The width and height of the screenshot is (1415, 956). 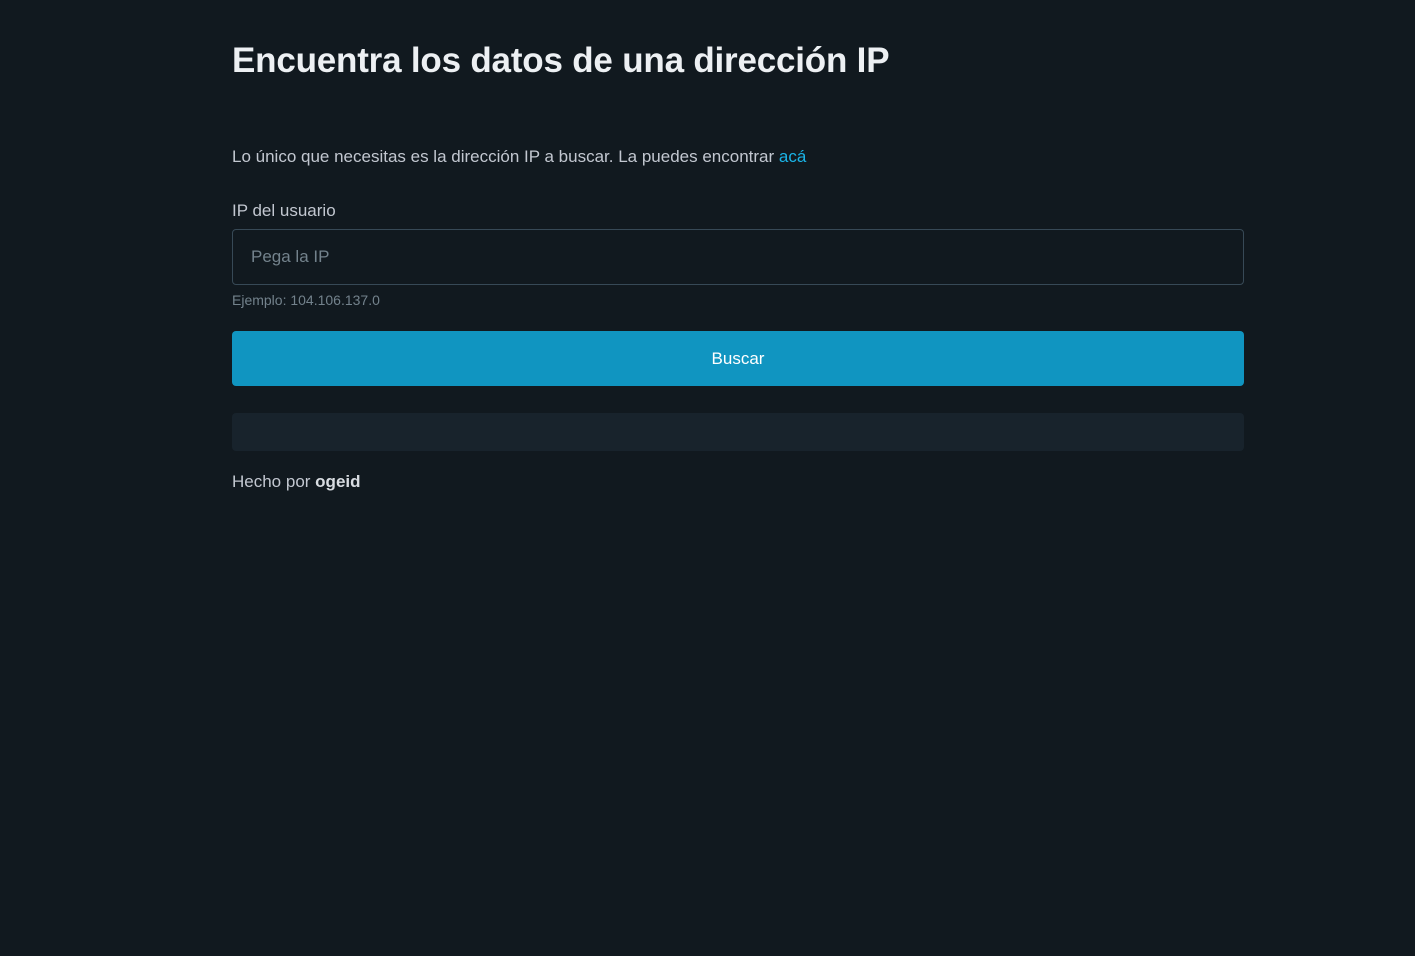 I want to click on footer-author: ogeid, so click(x=338, y=481).